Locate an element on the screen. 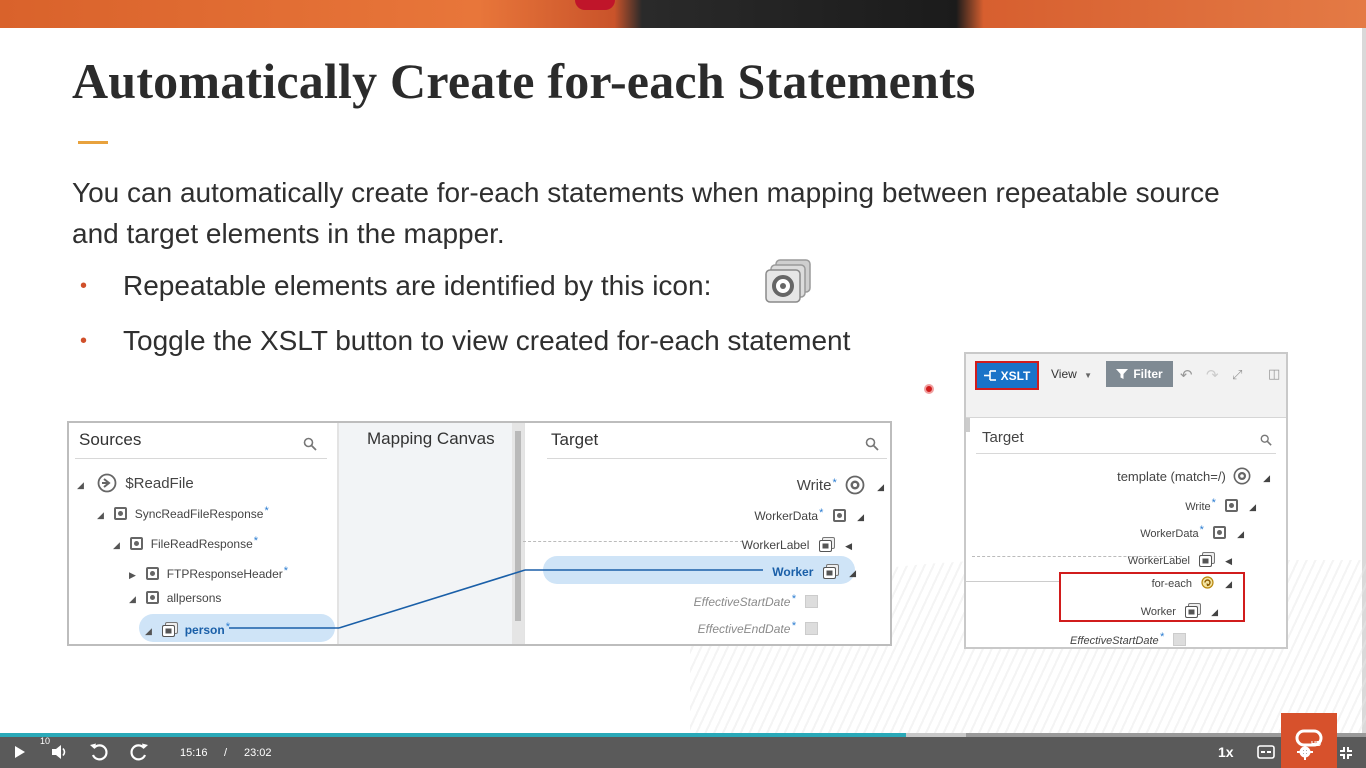  collapse-triangle-icon: ◀ is located at coordinates (1228, 561).